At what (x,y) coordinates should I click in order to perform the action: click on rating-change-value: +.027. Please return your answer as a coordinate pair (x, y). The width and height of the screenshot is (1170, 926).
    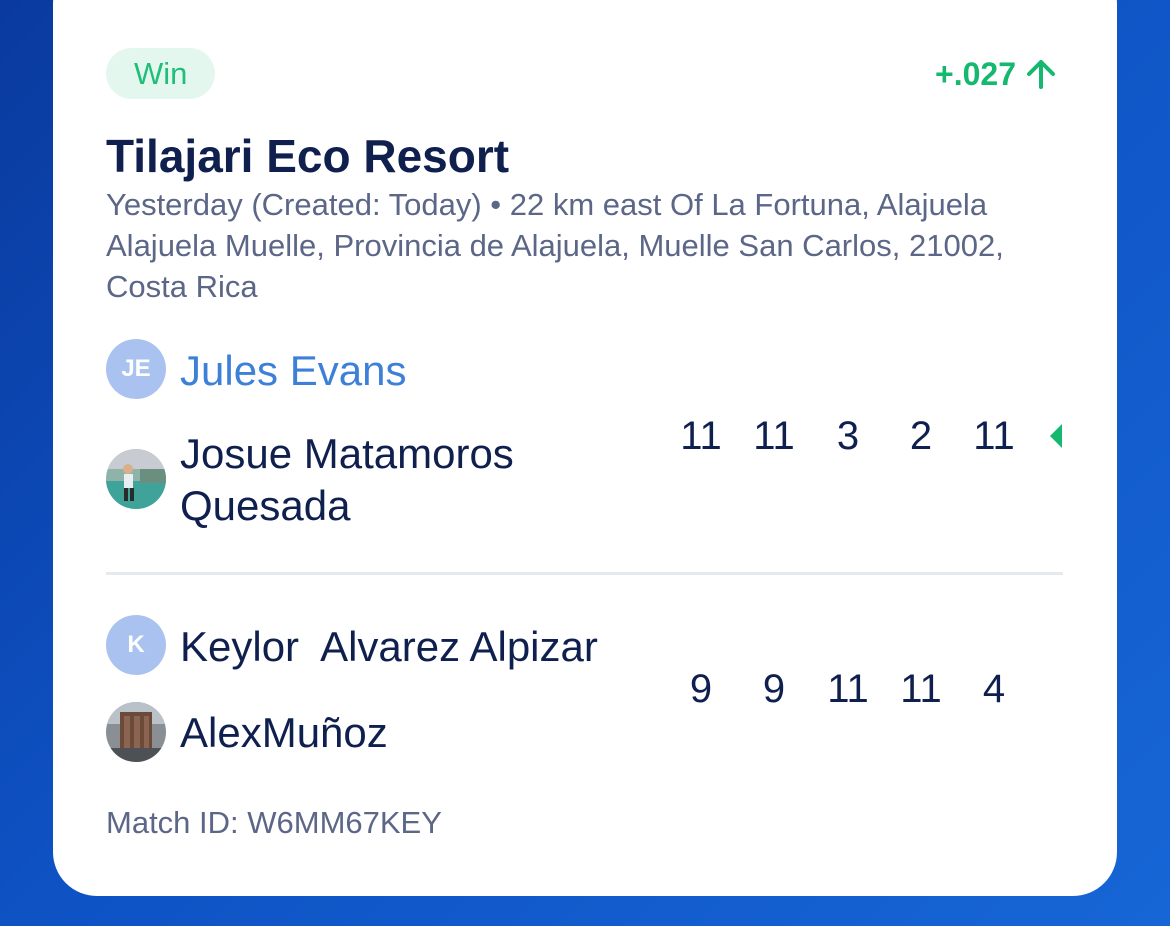
    Looking at the image, I should click on (975, 74).